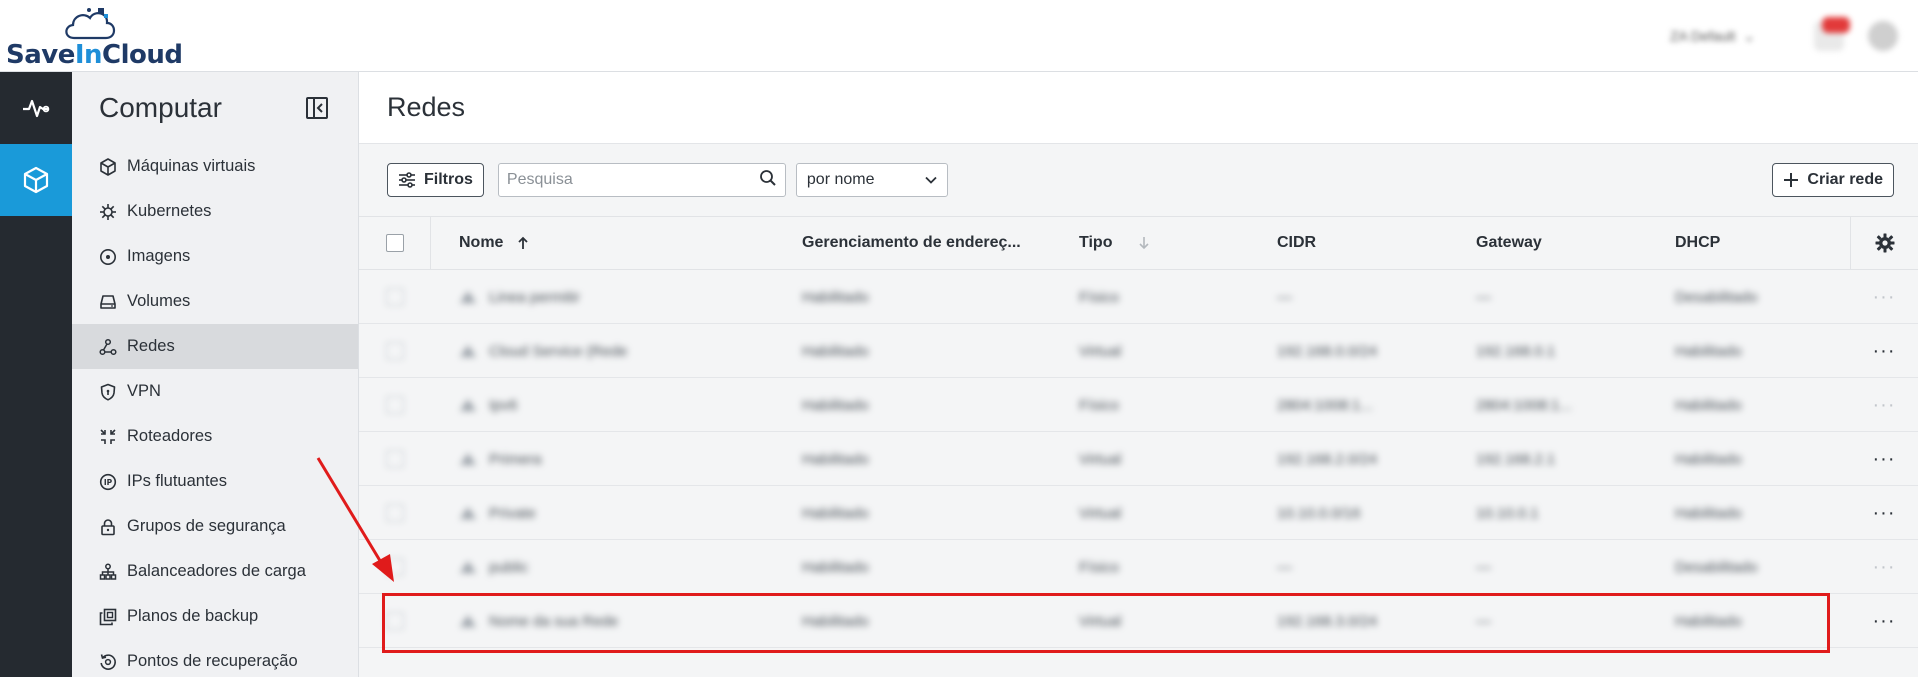 This screenshot has height=677, width=1918. What do you see at coordinates (1885, 243) in the screenshot?
I see `gear-icon` at bounding box center [1885, 243].